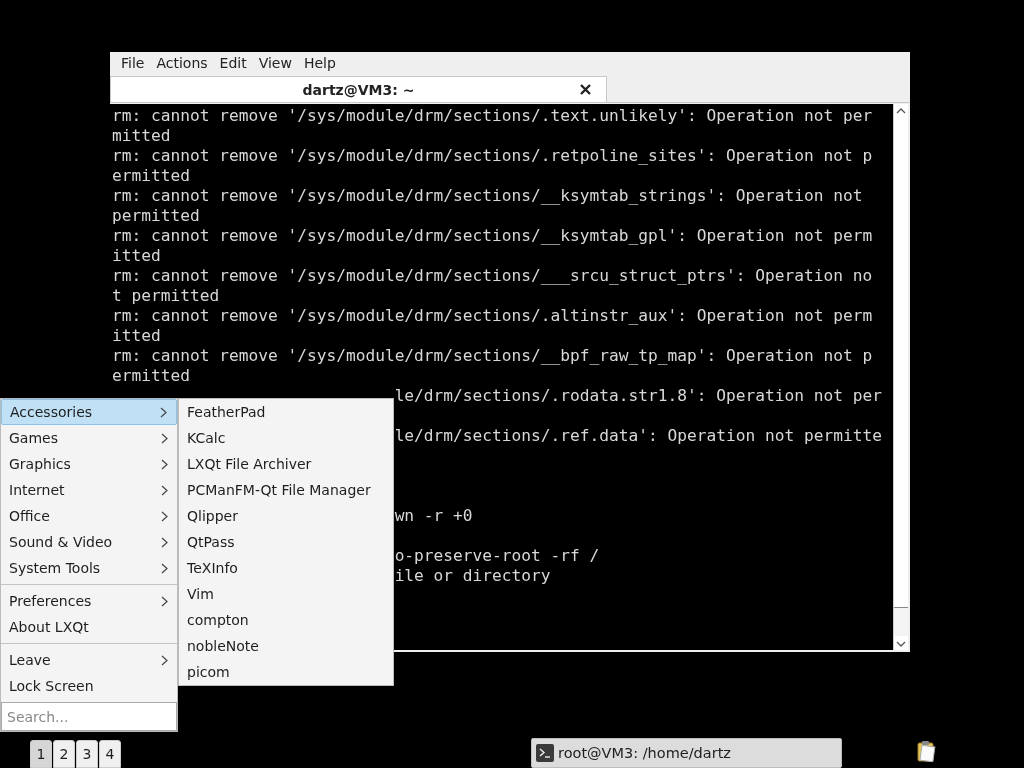 The image size is (1024, 768). What do you see at coordinates (89, 412) in the screenshot?
I see `menu-item: Accessories` at bounding box center [89, 412].